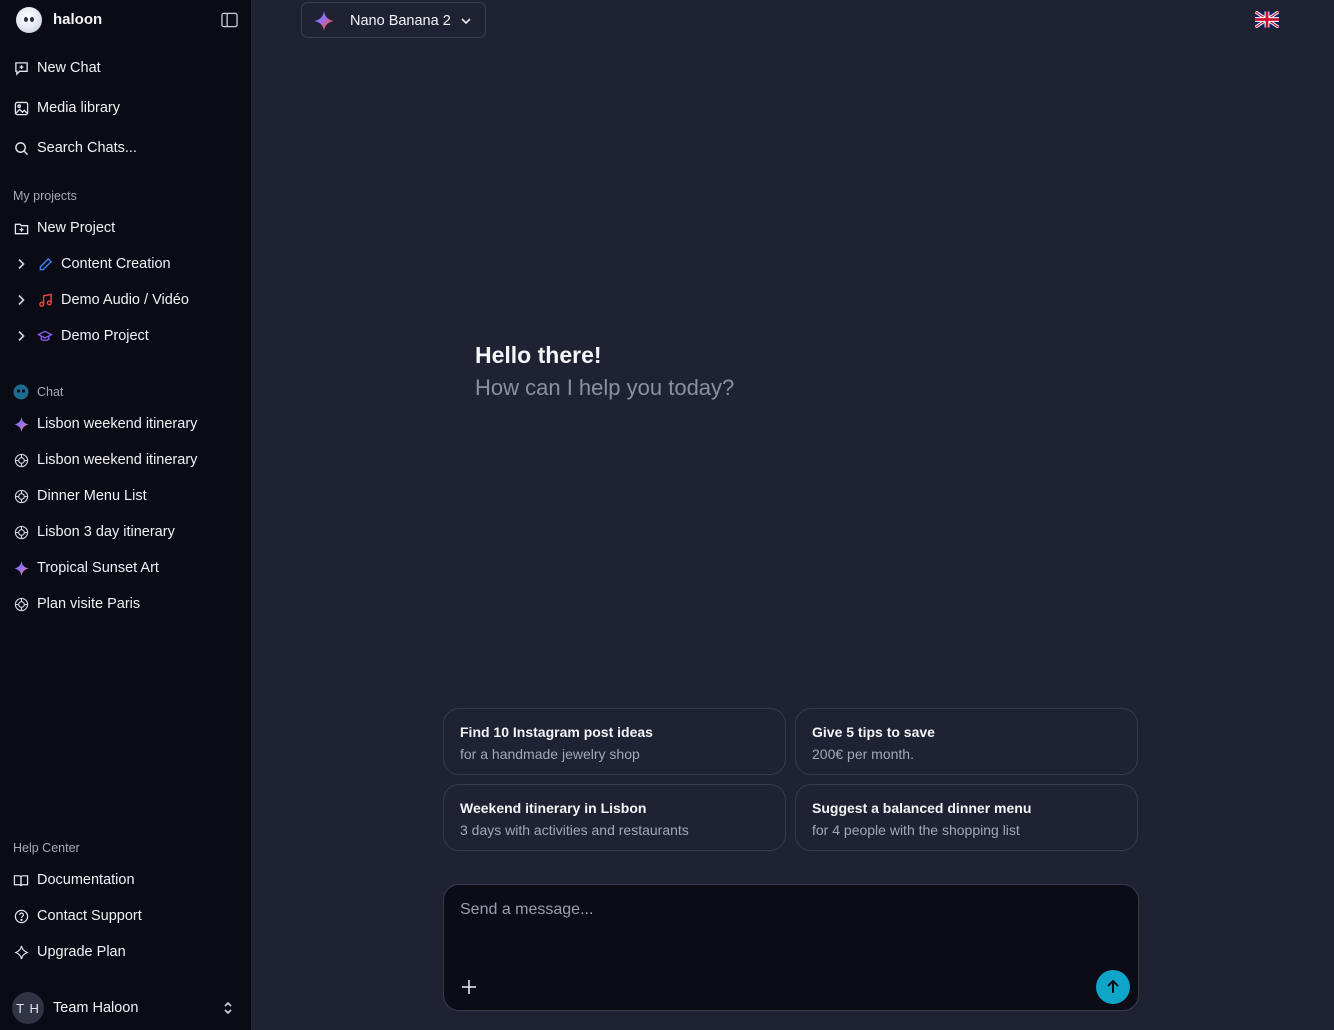 This screenshot has width=1334, height=1030. I want to click on chat-item-label: Lisbon 3 day itinerary, so click(106, 532).